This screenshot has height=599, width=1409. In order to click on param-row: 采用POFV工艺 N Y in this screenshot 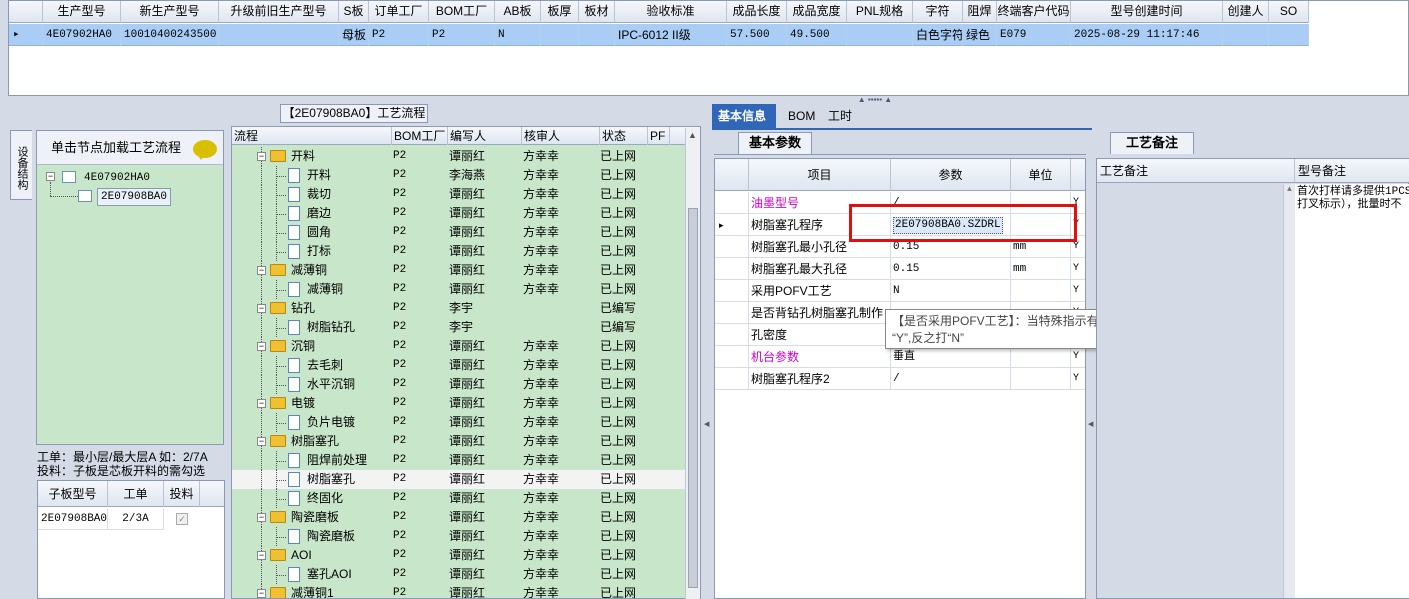, I will do `click(900, 291)`.